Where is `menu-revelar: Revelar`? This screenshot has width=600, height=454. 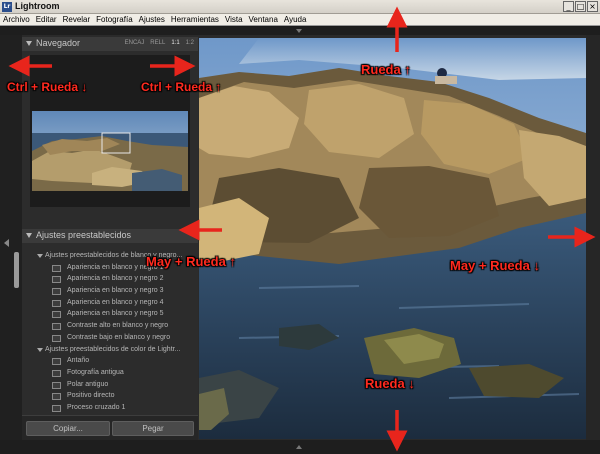
menu-revelar: Revelar is located at coordinates (77, 19).